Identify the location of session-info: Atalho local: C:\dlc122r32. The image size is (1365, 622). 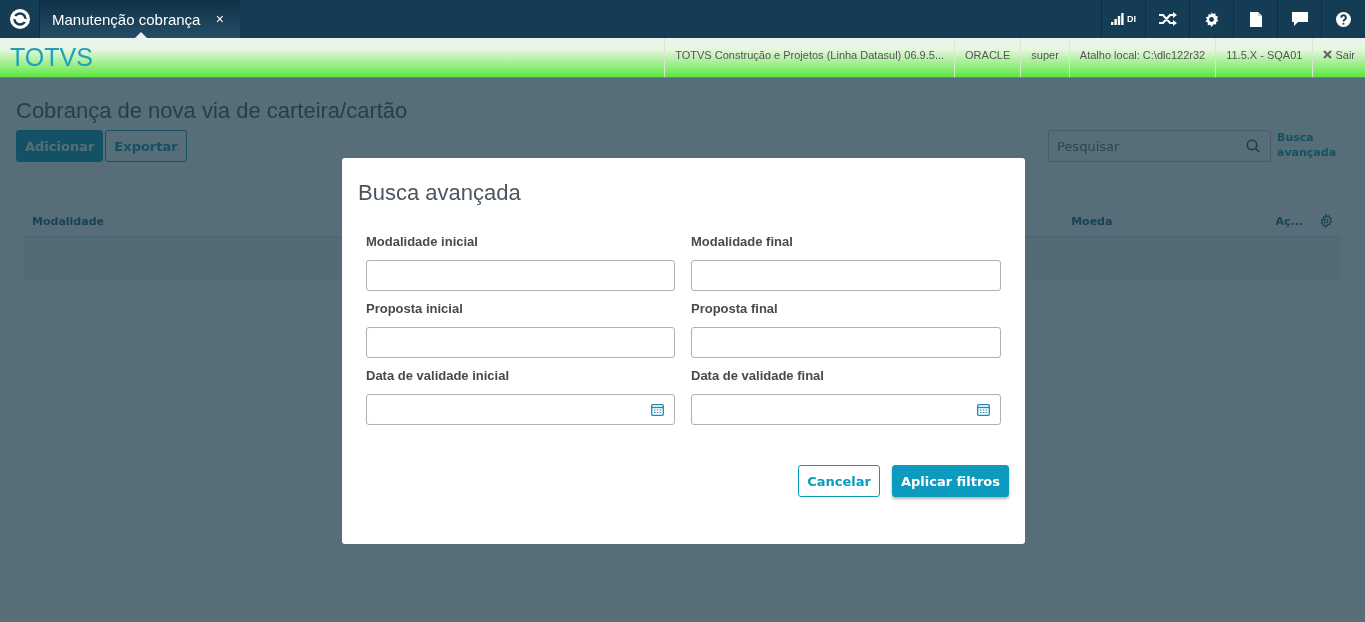
(1142, 57).